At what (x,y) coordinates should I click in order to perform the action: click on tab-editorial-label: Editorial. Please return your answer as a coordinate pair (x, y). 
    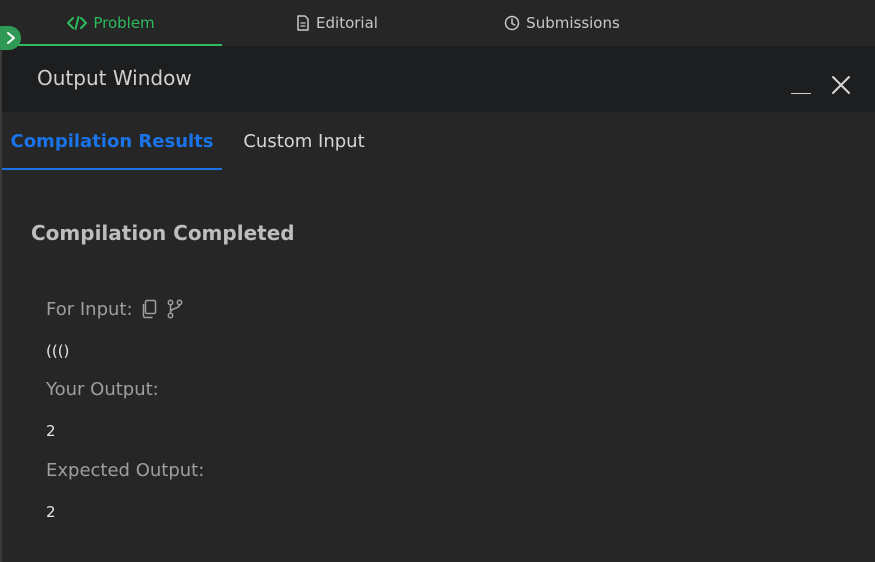
    Looking at the image, I should click on (347, 23).